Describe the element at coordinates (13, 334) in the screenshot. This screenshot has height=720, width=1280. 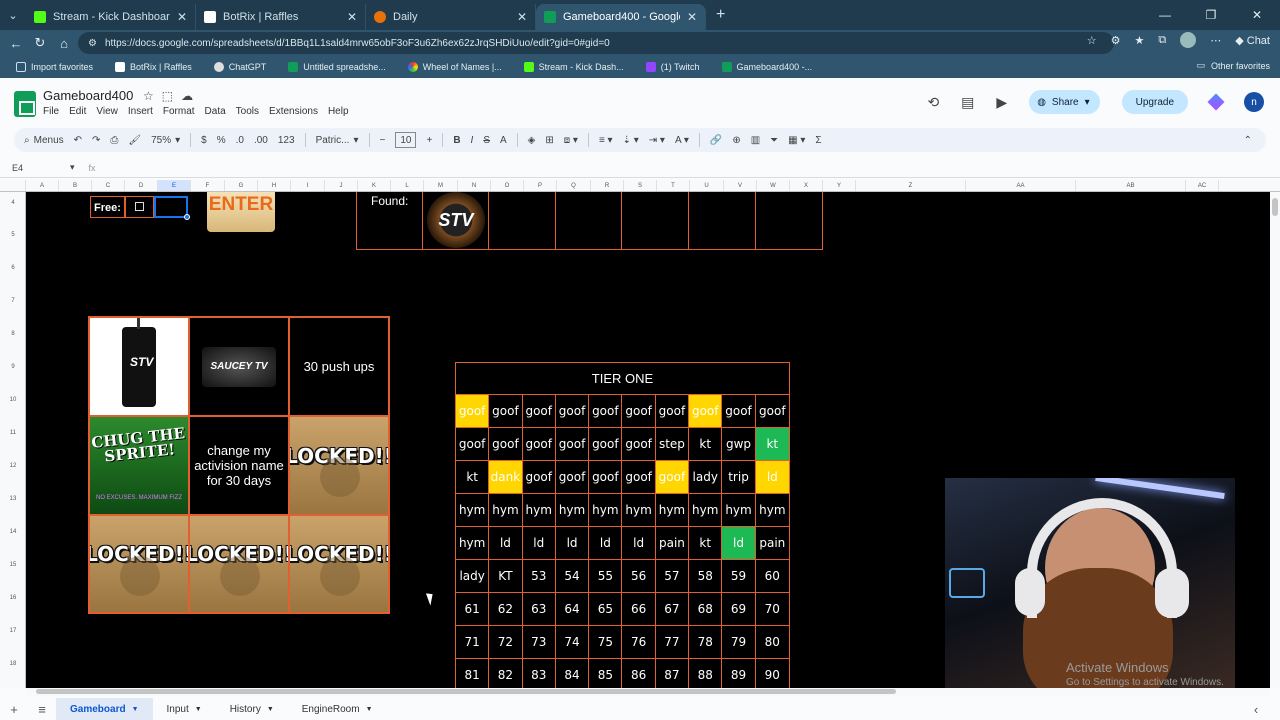
I see `row-header: 8` at that location.